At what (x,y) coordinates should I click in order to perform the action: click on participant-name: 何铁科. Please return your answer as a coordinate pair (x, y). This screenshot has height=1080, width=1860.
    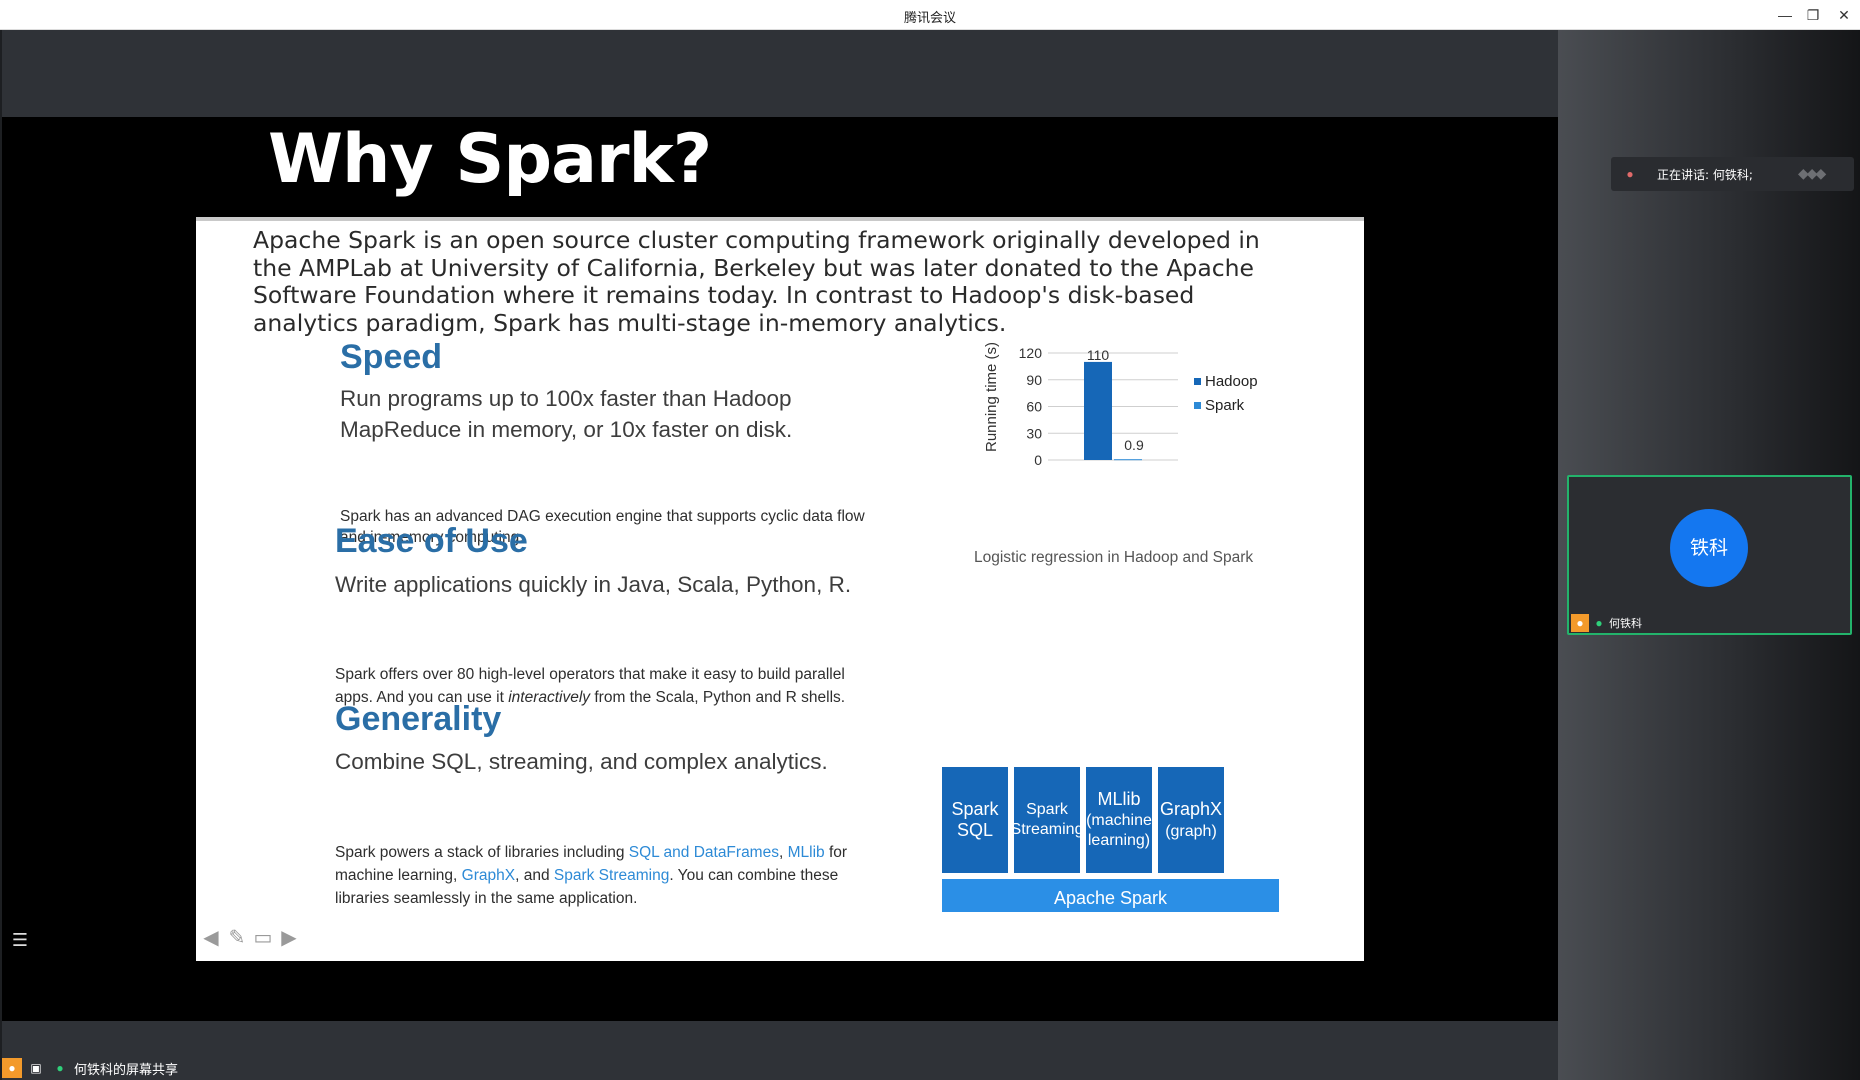
    Looking at the image, I should click on (1625, 623).